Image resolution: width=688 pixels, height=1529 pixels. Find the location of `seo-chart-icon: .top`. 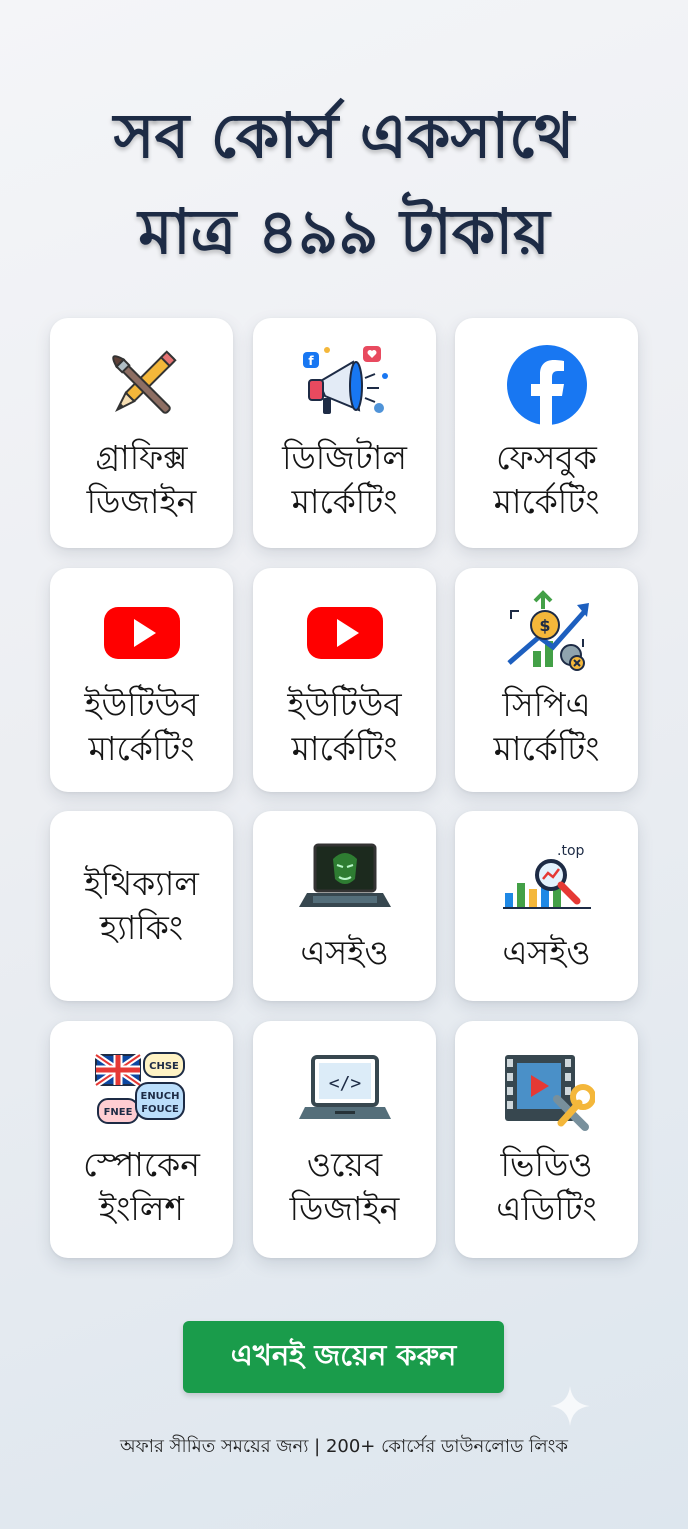

seo-chart-icon: .top is located at coordinates (547, 880).